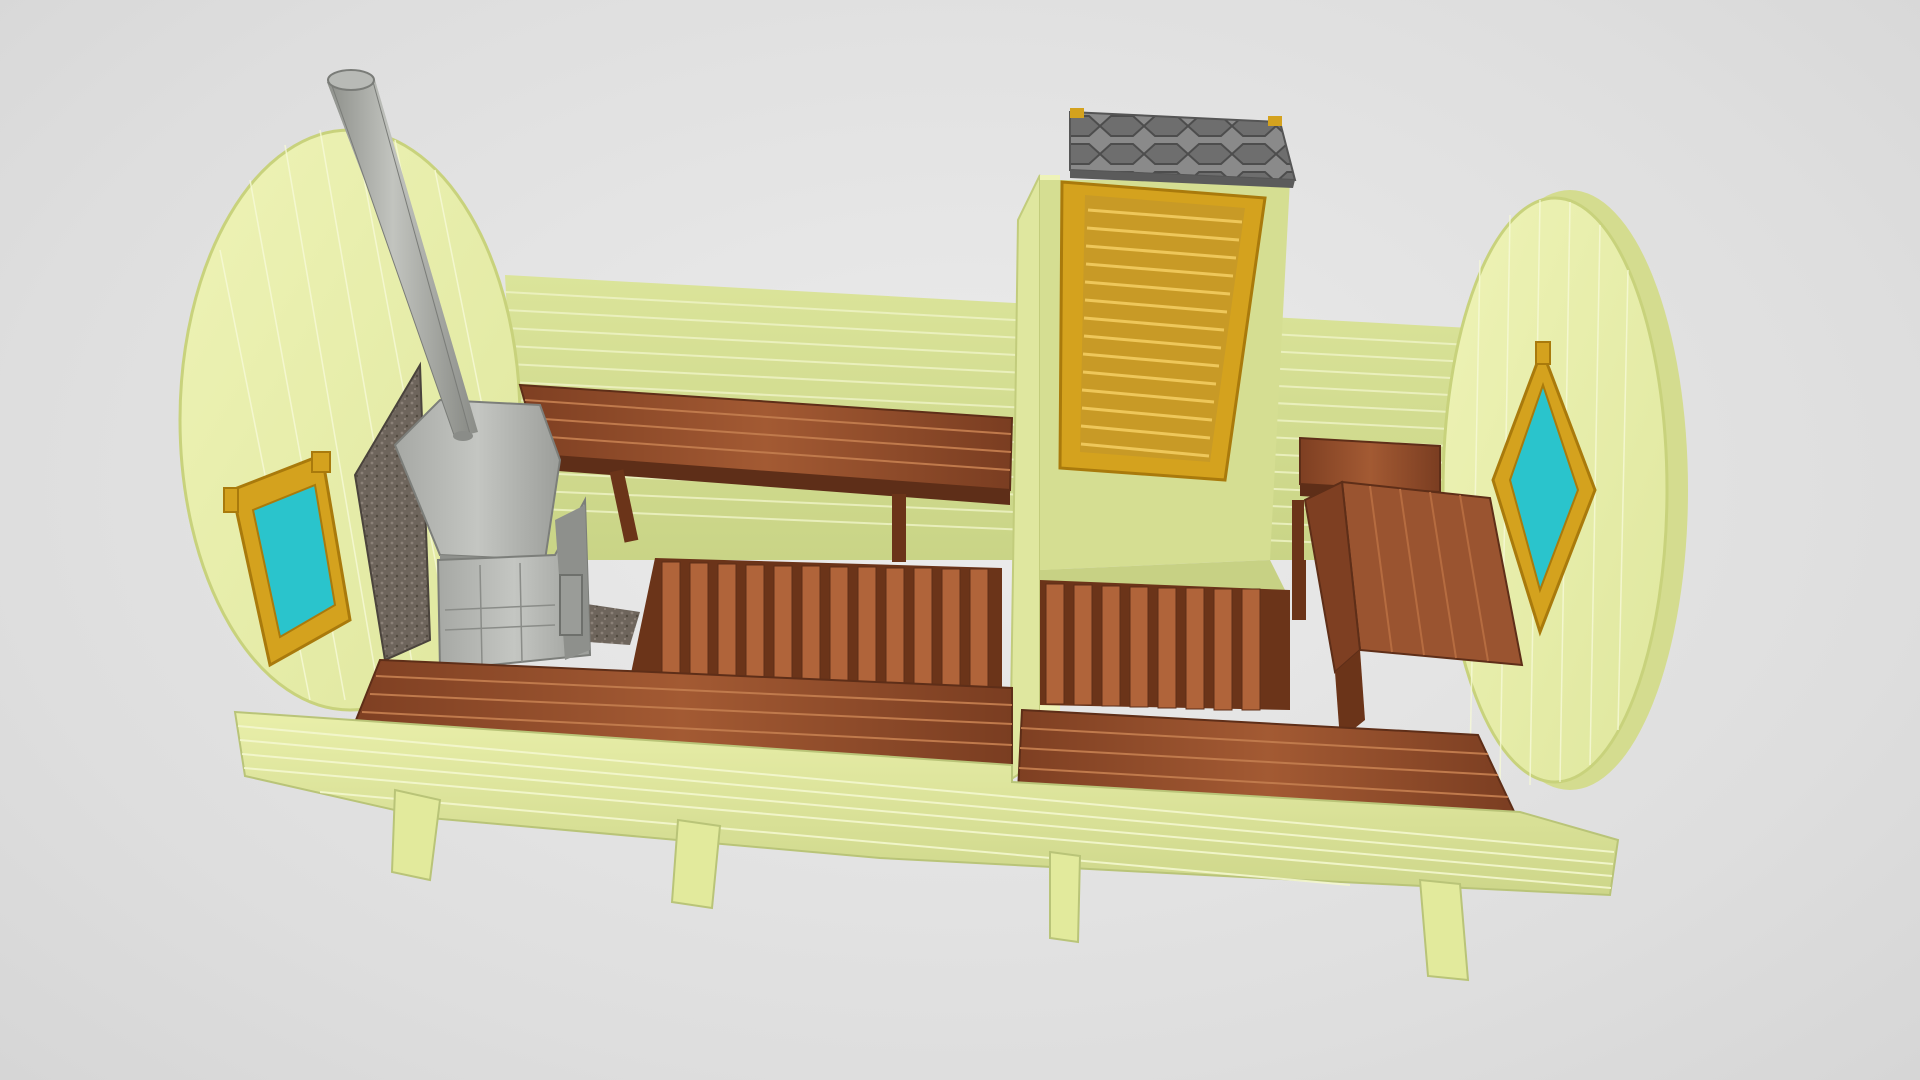 This screenshot has width=1920, height=1080. I want to click on duckboard-floor-left, so click(816, 624).